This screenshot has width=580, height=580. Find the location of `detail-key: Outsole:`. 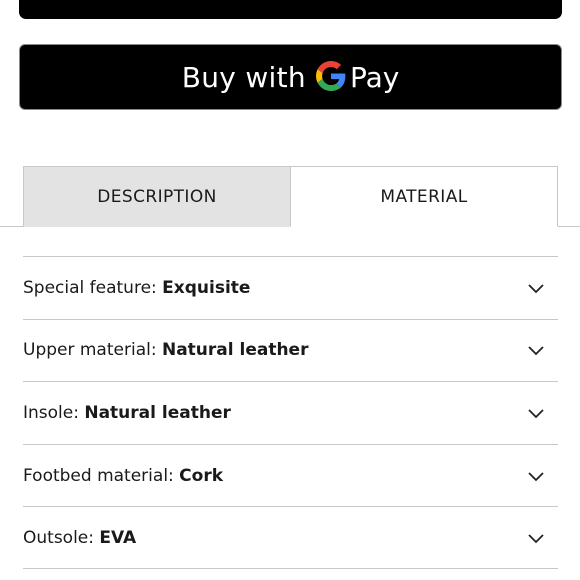

detail-key: Outsole: is located at coordinates (61, 537).